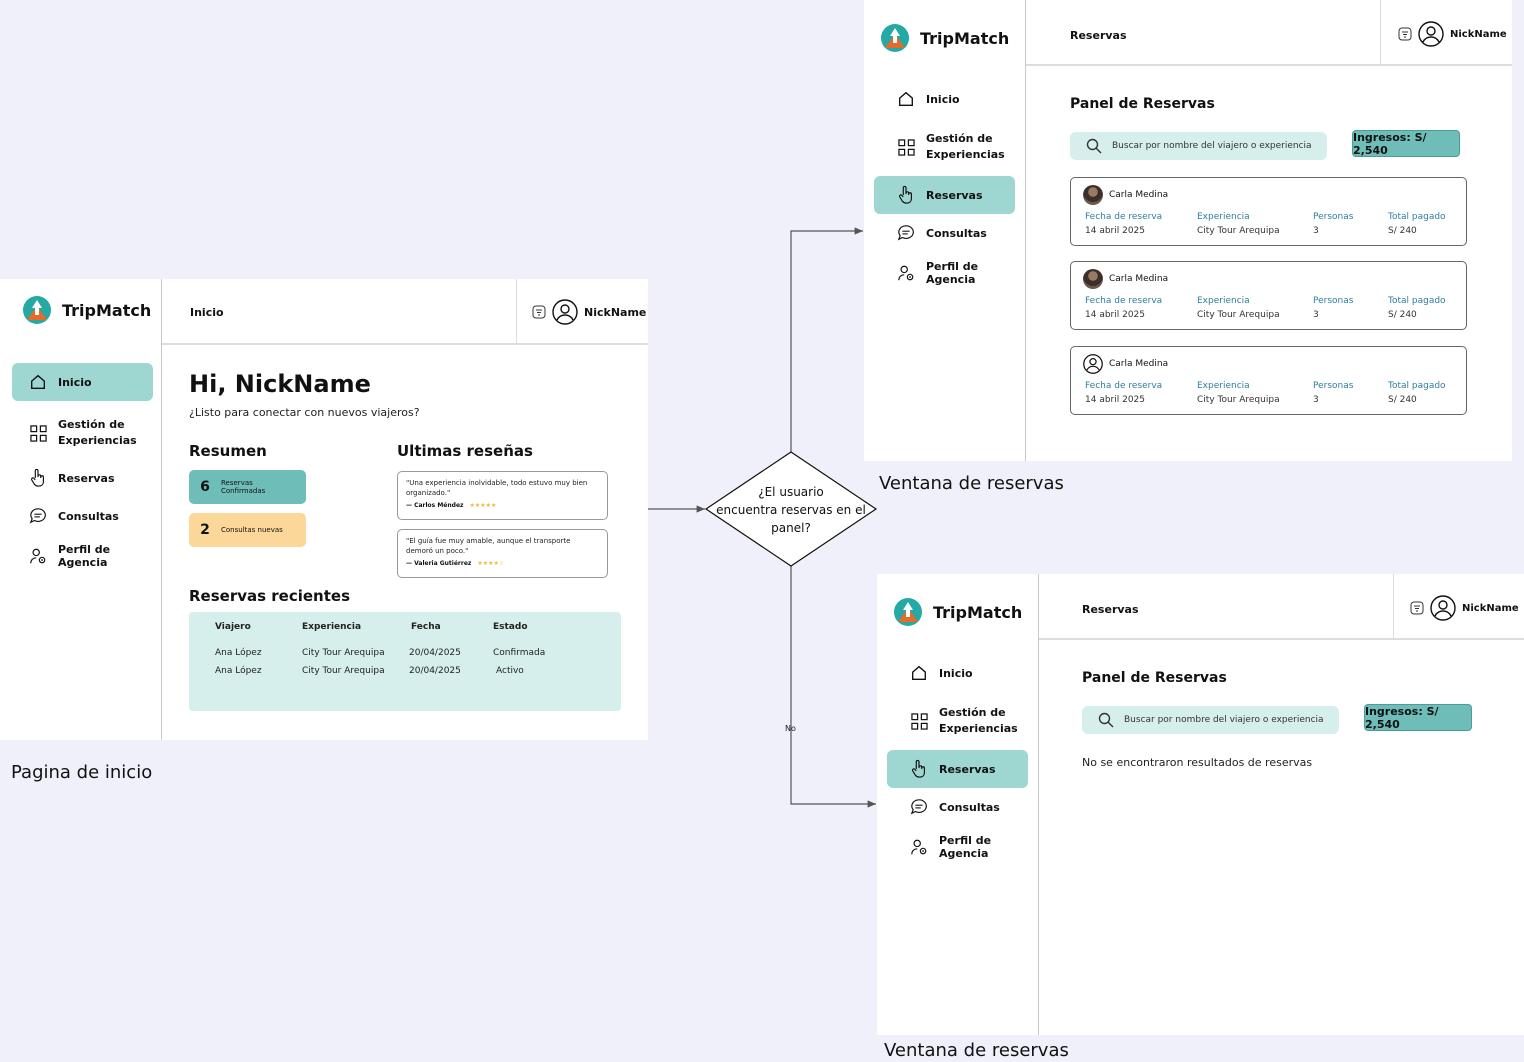  I want to click on review-author: — Valeria Gutiérrez ★★★★☆, so click(455, 563).